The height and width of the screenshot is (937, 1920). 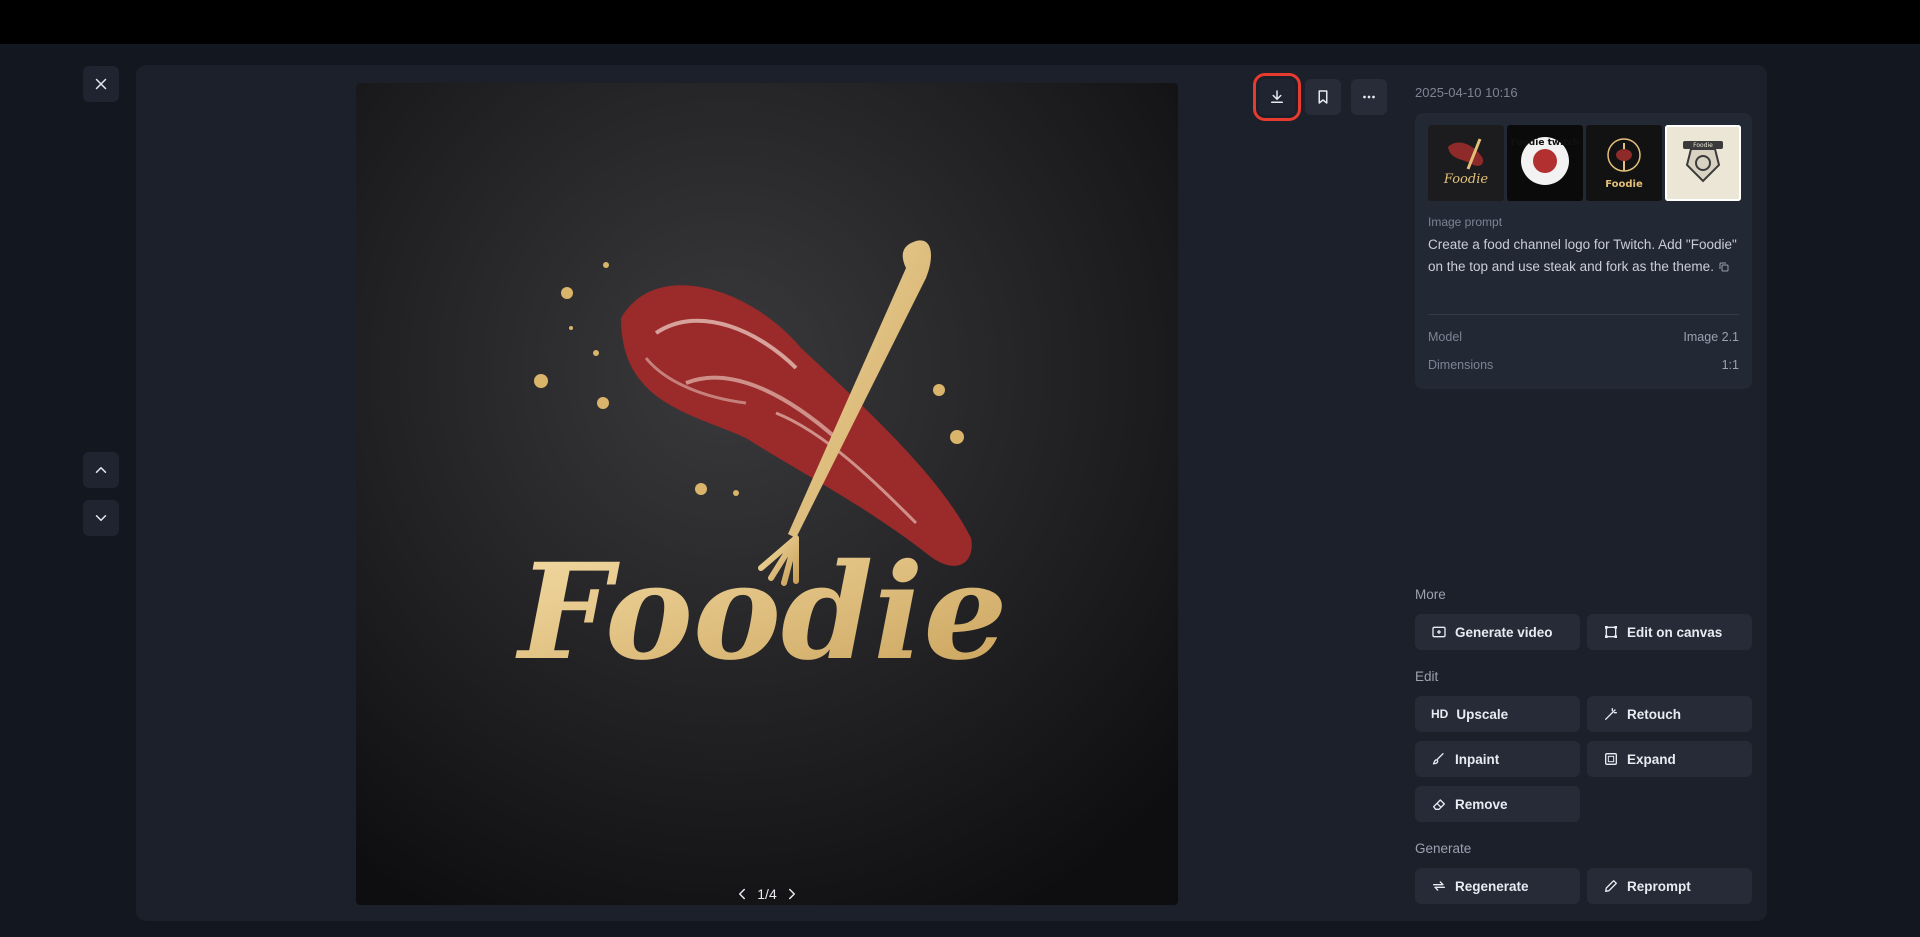 I want to click on thumbnail-1-caption: Foodie, so click(x=1465, y=179).